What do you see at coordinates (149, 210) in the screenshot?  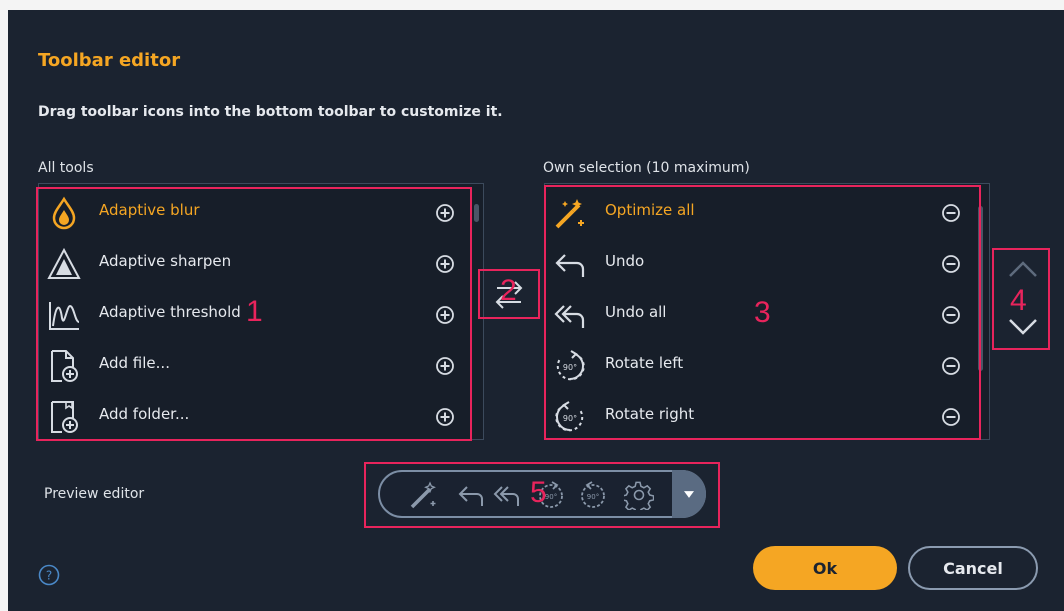 I see `item-label: Adaptive blur` at bounding box center [149, 210].